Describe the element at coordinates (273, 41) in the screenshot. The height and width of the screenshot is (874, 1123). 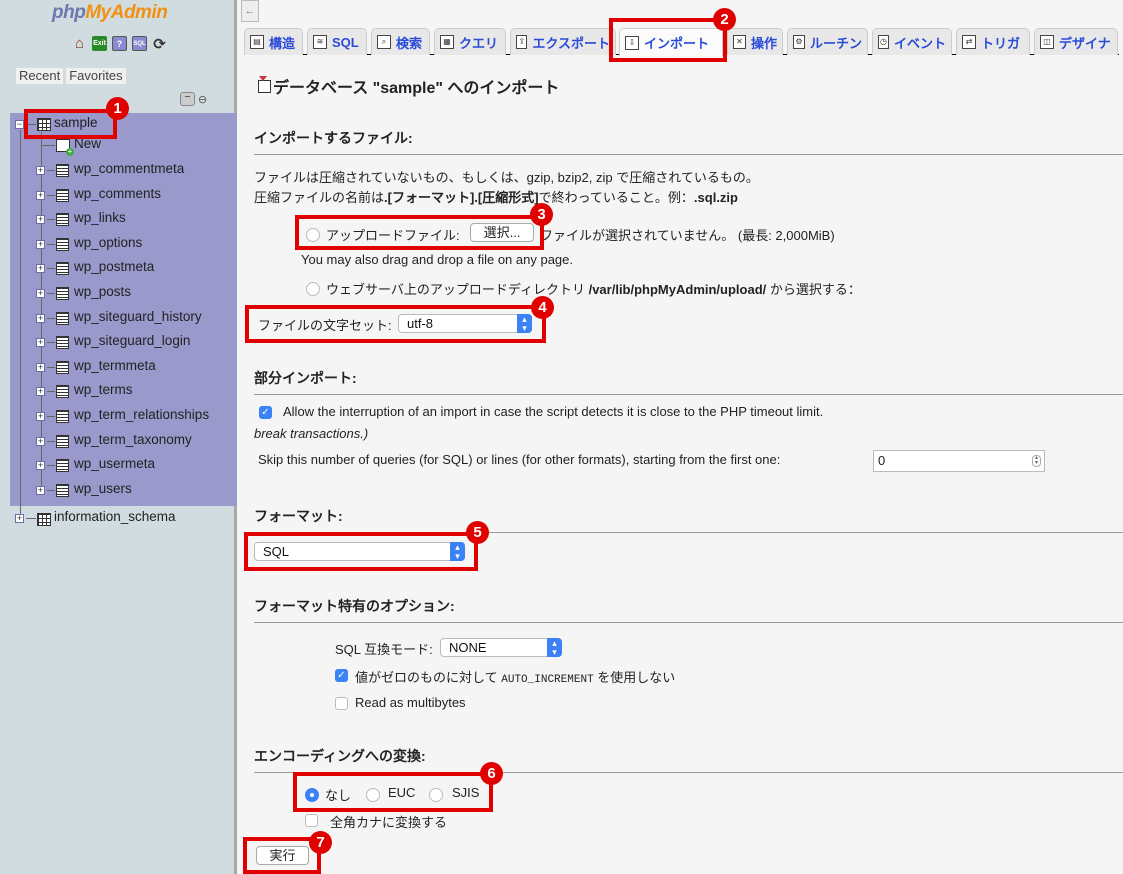
I see `tab-structure: ▤ 構造` at that location.